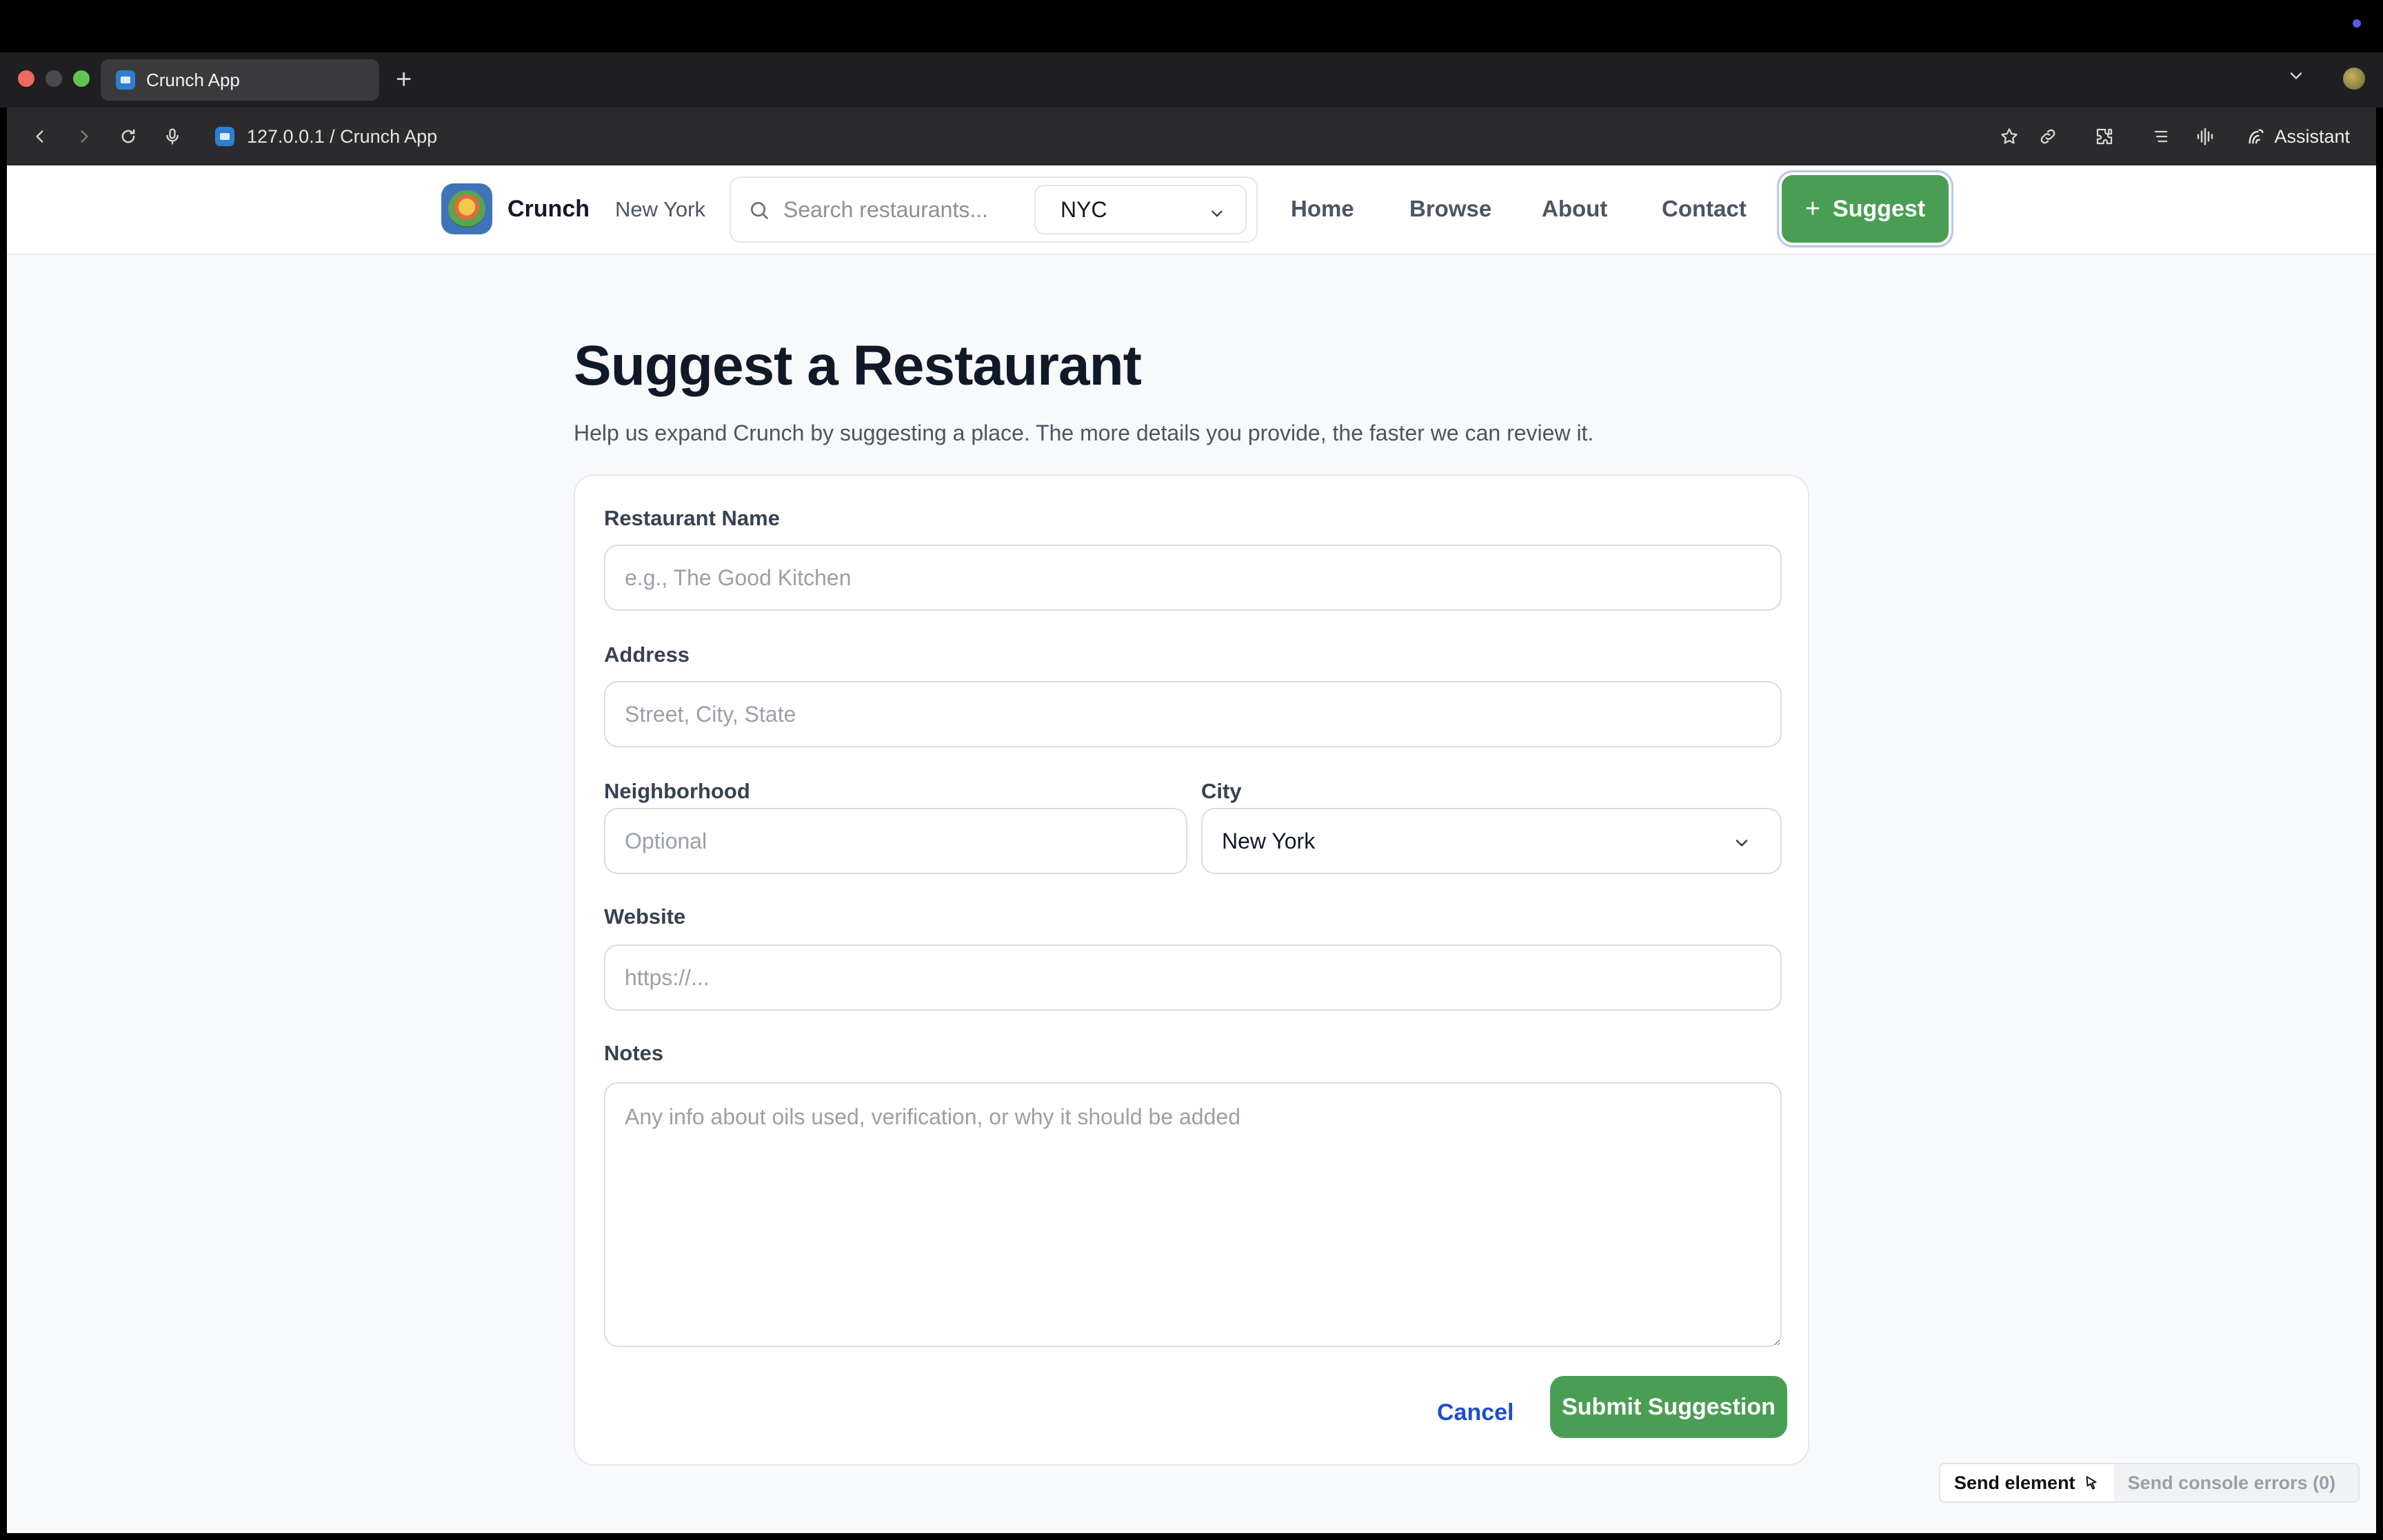 The width and height of the screenshot is (2383, 1540). I want to click on address-label: Address, so click(647, 655).